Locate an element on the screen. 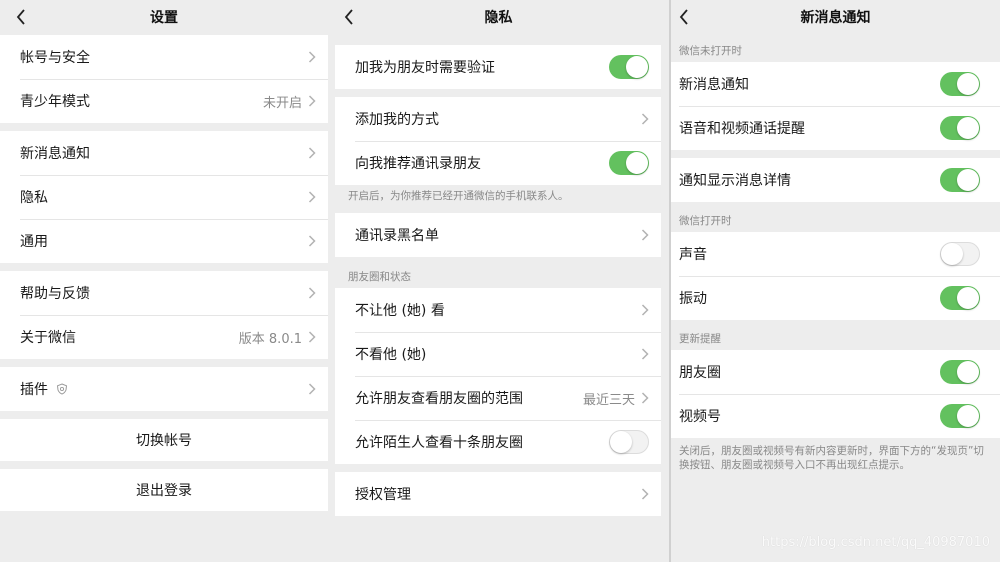  page-title: 新消息通知 is located at coordinates (835, 18).